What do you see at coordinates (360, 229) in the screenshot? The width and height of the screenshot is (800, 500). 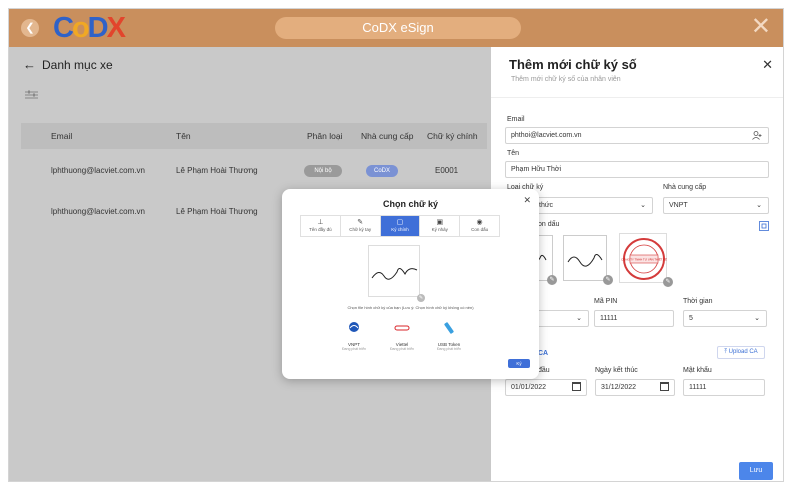 I see `tab-label: Chữ ký tay` at bounding box center [360, 229].